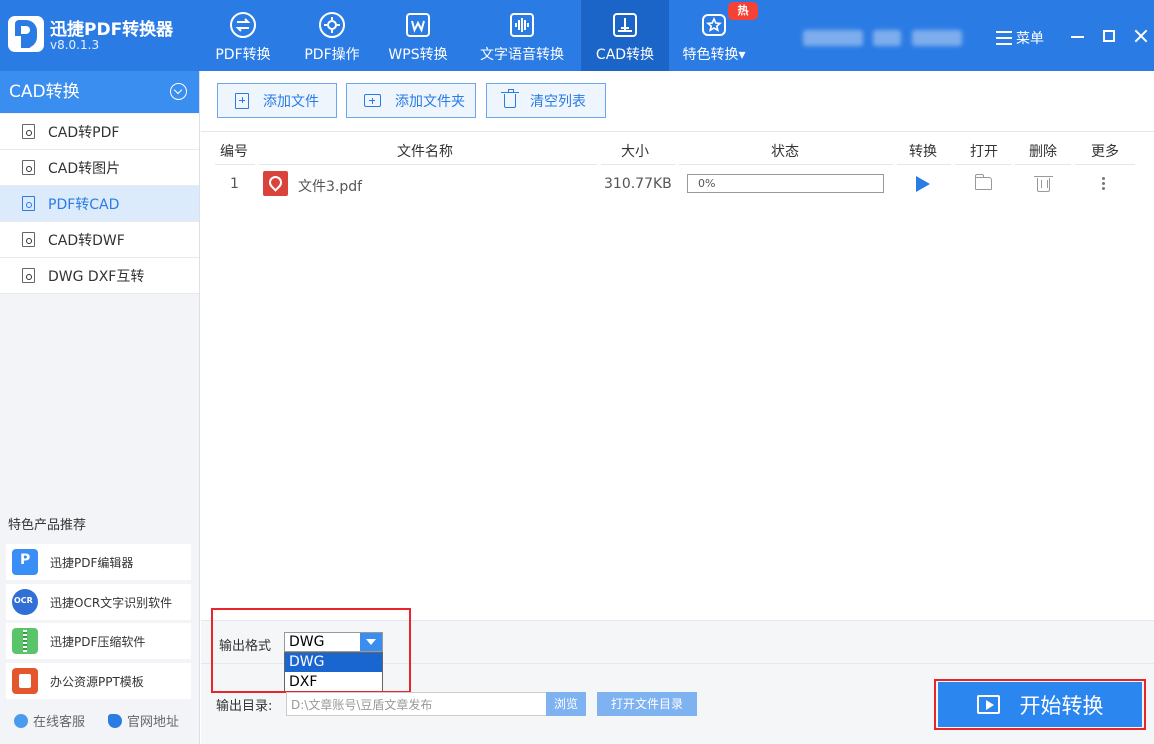 This screenshot has height=744, width=1154. What do you see at coordinates (522, 55) in the screenshot?
I see `tab-label: 文字语音转换` at bounding box center [522, 55].